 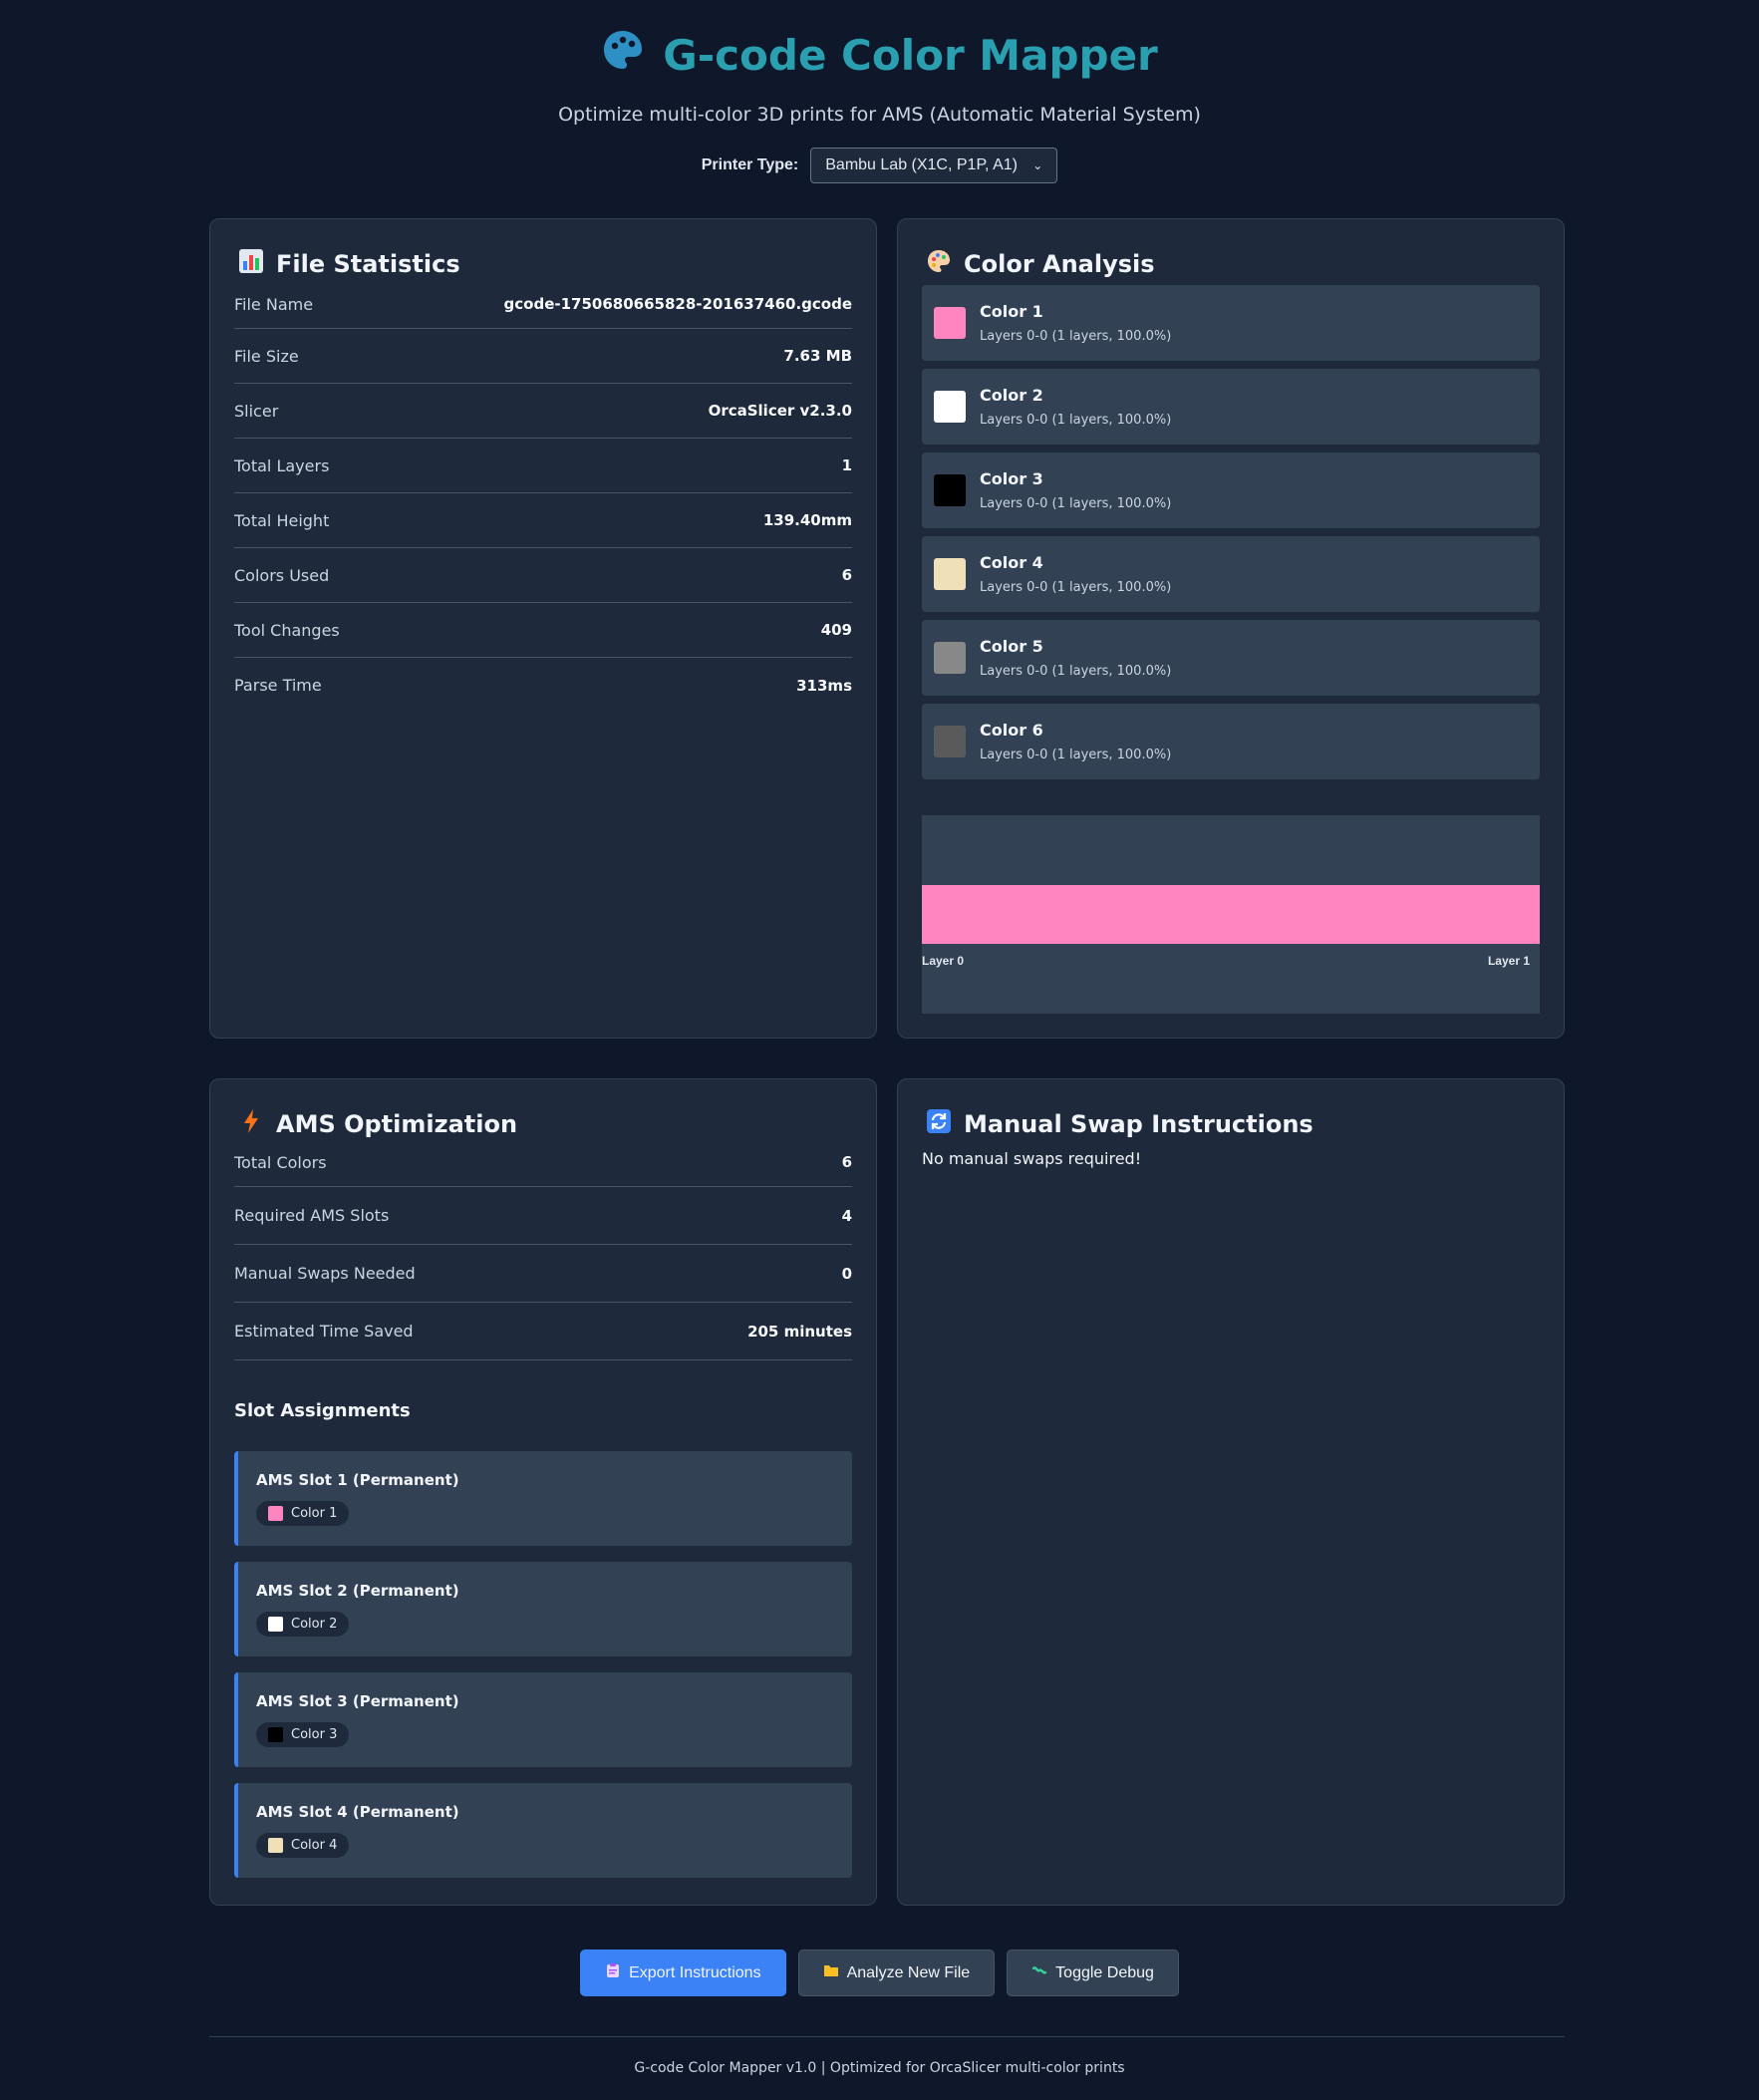 I want to click on bar-chart-icon, so click(x=251, y=264).